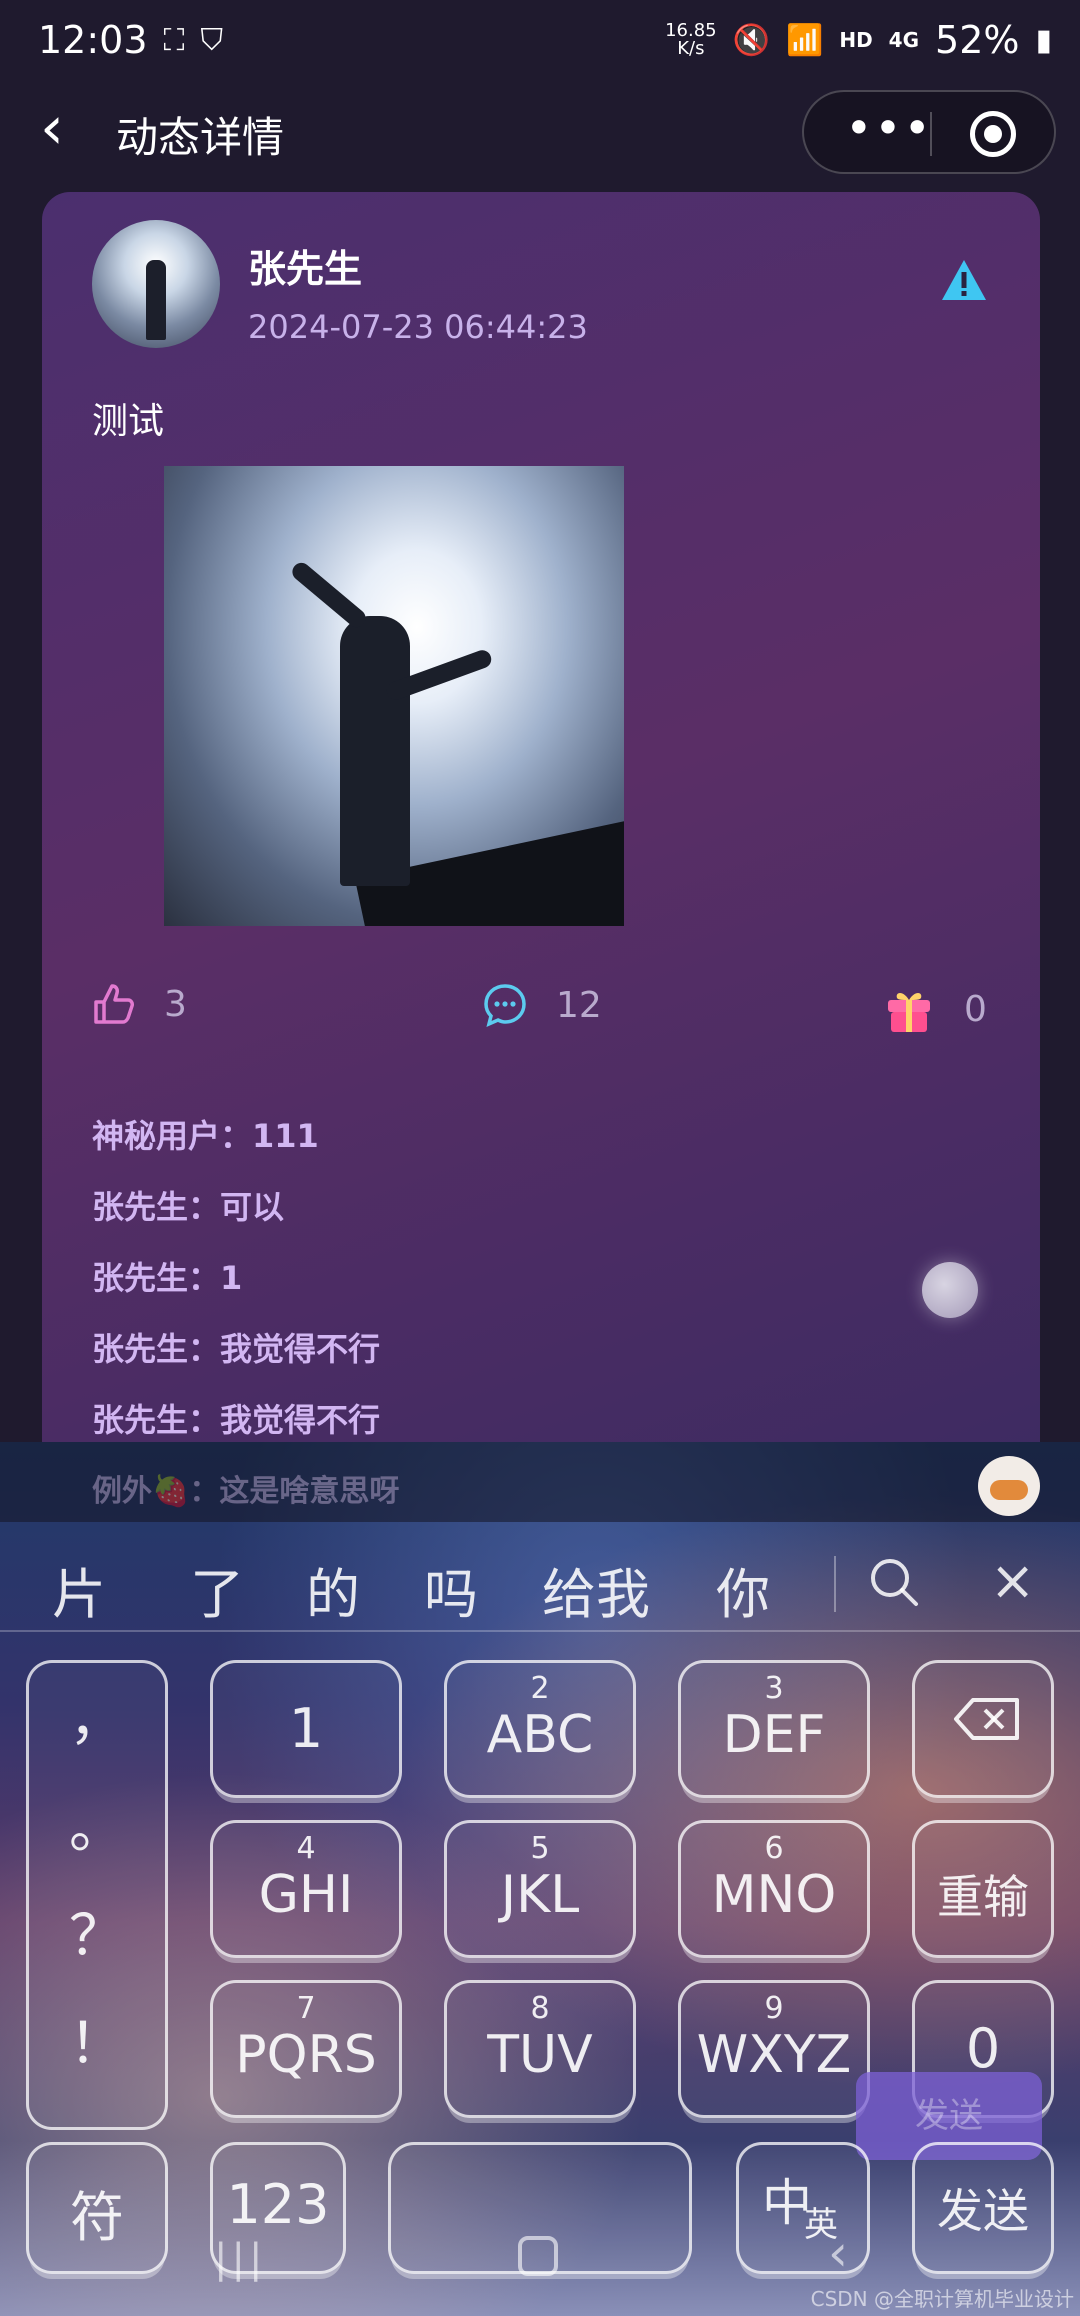 Image resolution: width=1080 pixels, height=2316 pixels. I want to click on candidate-item: 吗, so click(451, 1589).